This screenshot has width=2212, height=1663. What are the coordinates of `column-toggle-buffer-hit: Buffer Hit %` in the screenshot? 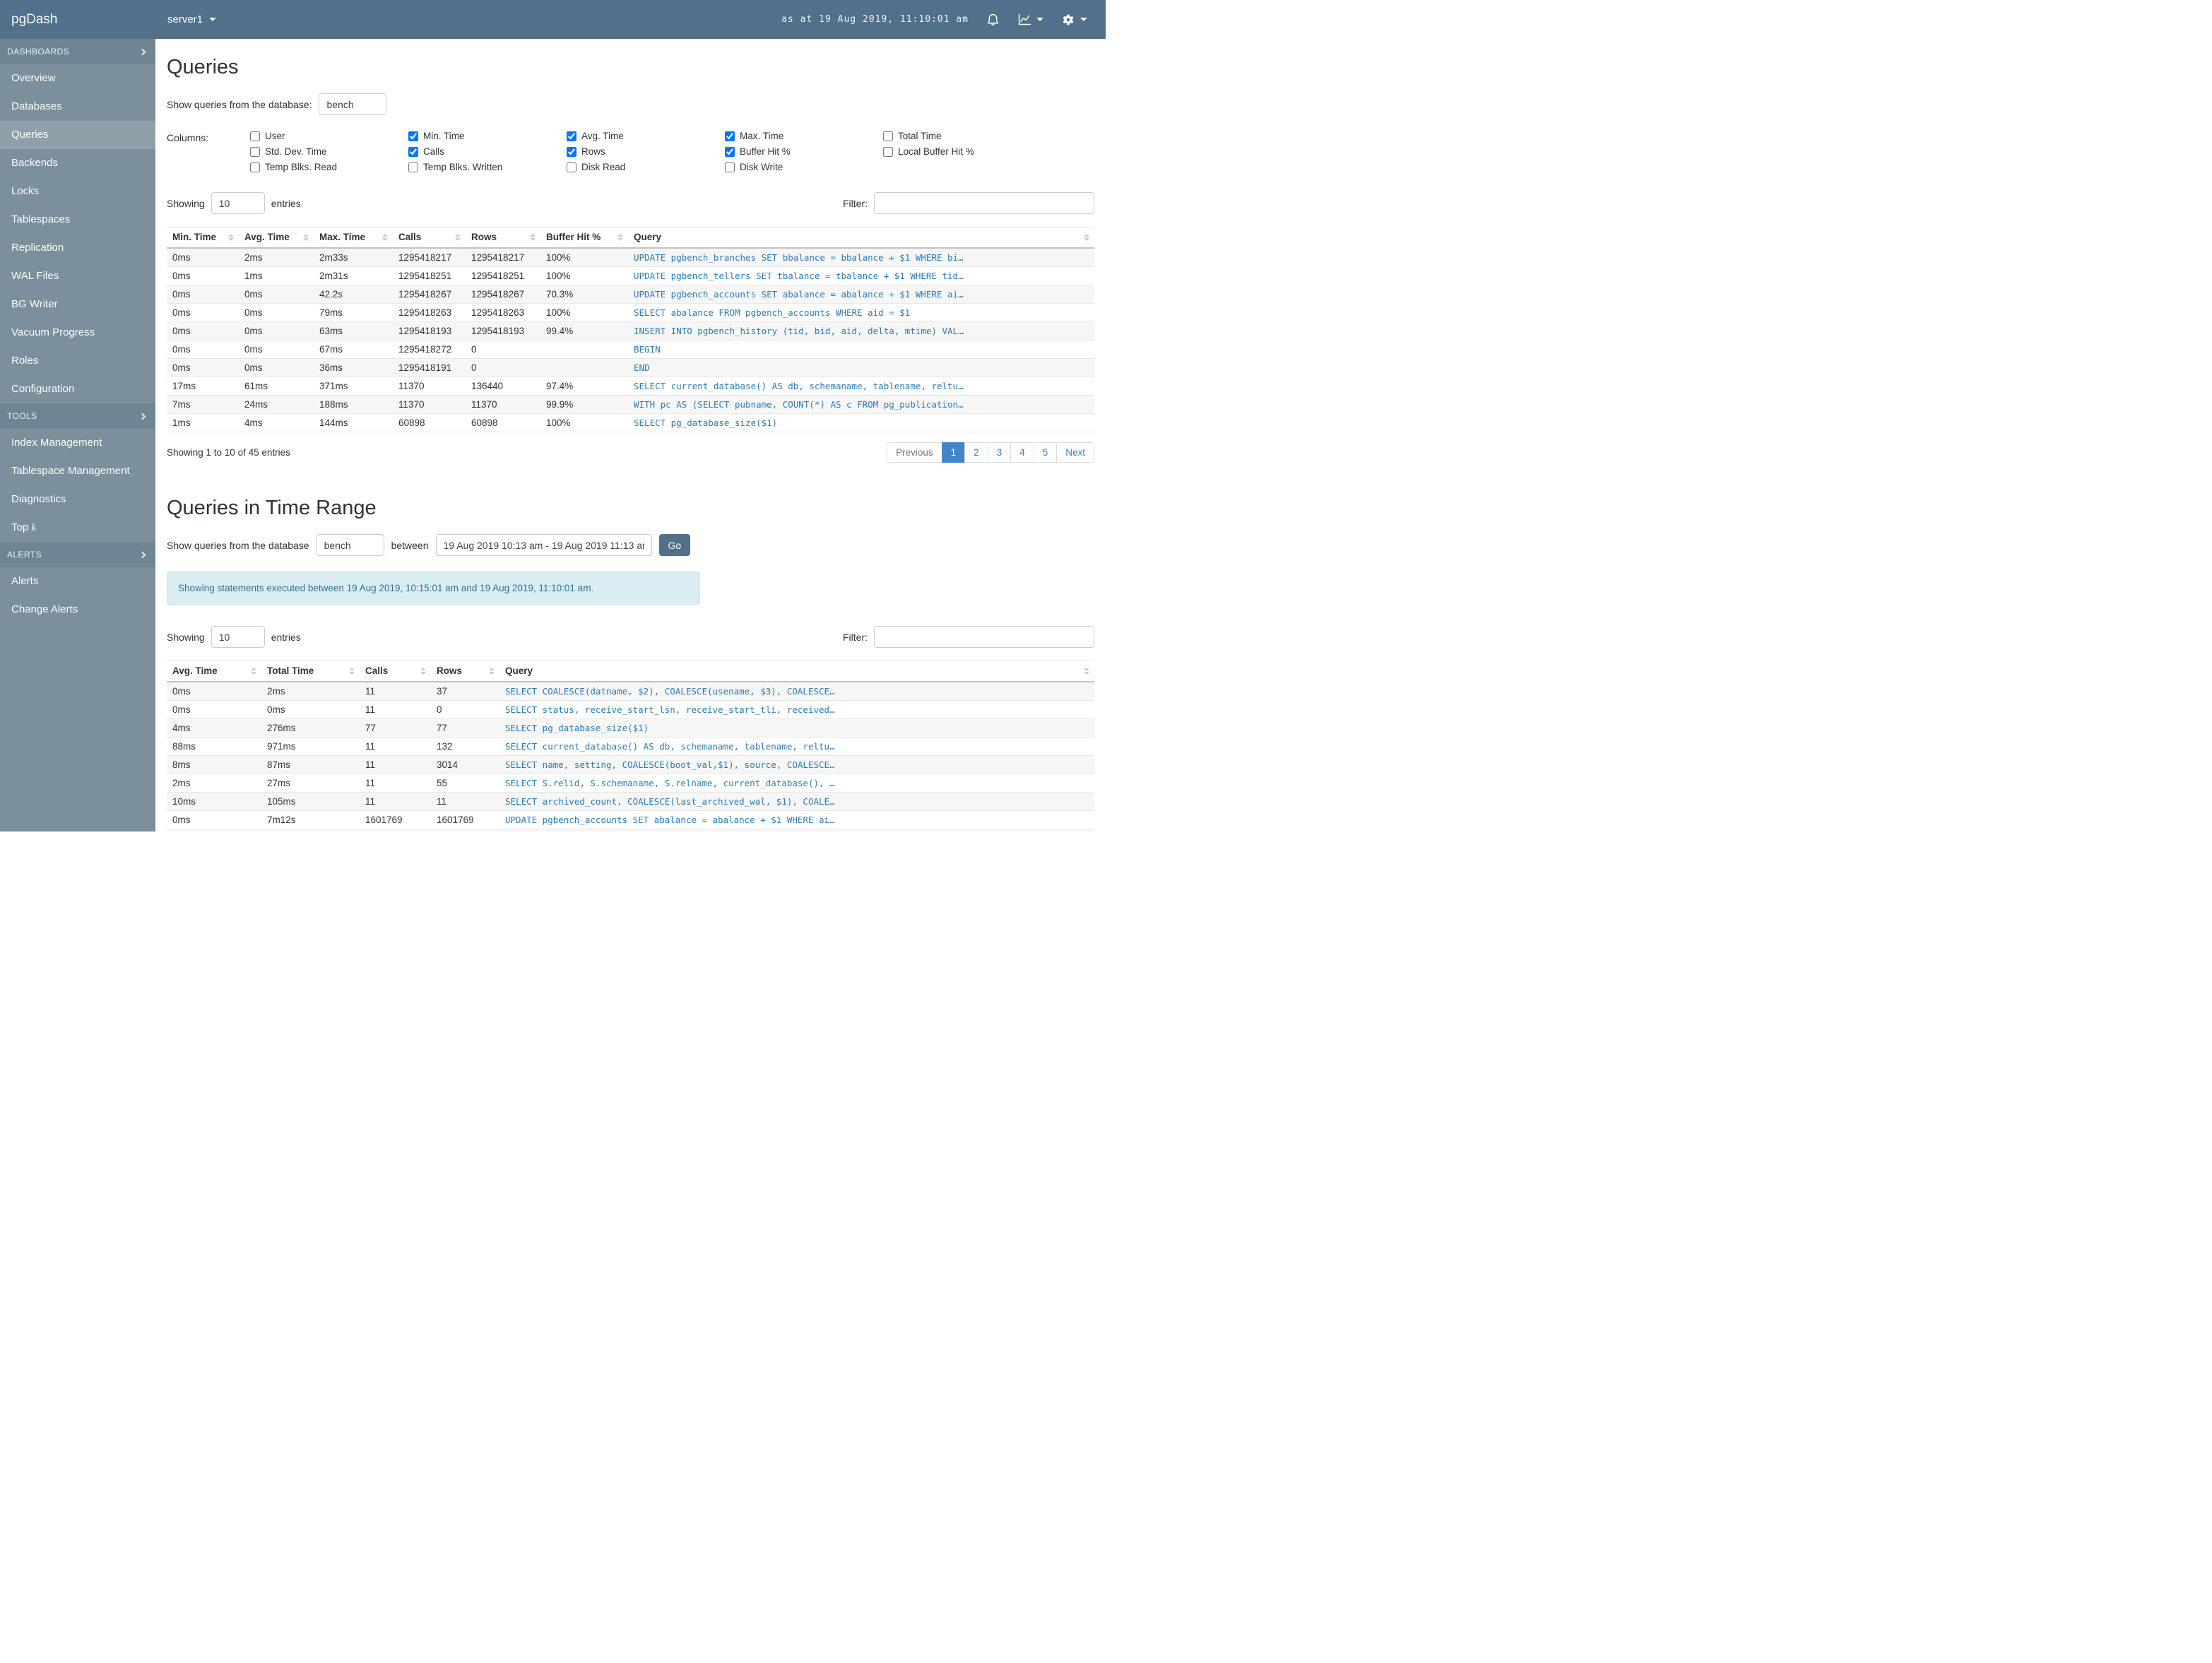 It's located at (804, 152).